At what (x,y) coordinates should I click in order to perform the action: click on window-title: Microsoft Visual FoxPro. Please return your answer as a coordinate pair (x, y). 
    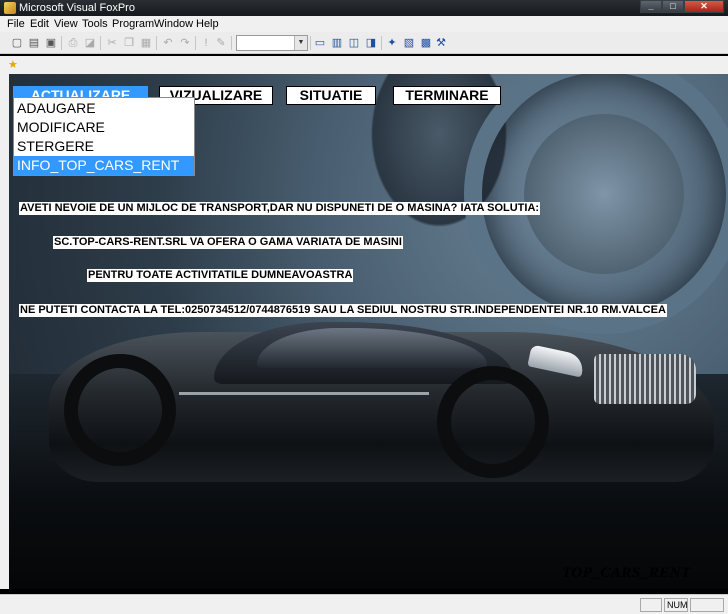
    Looking at the image, I should click on (77, 8).